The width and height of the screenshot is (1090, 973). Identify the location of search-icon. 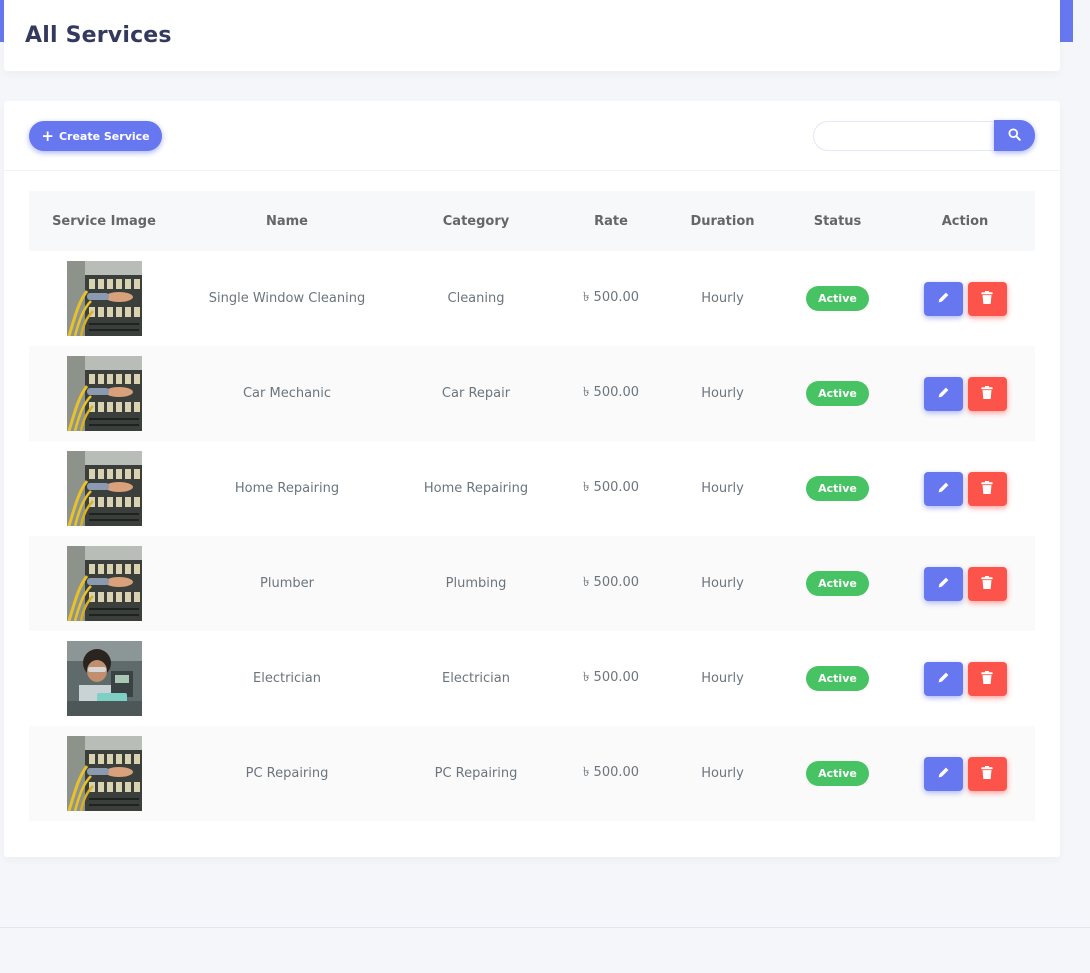
(1014, 135).